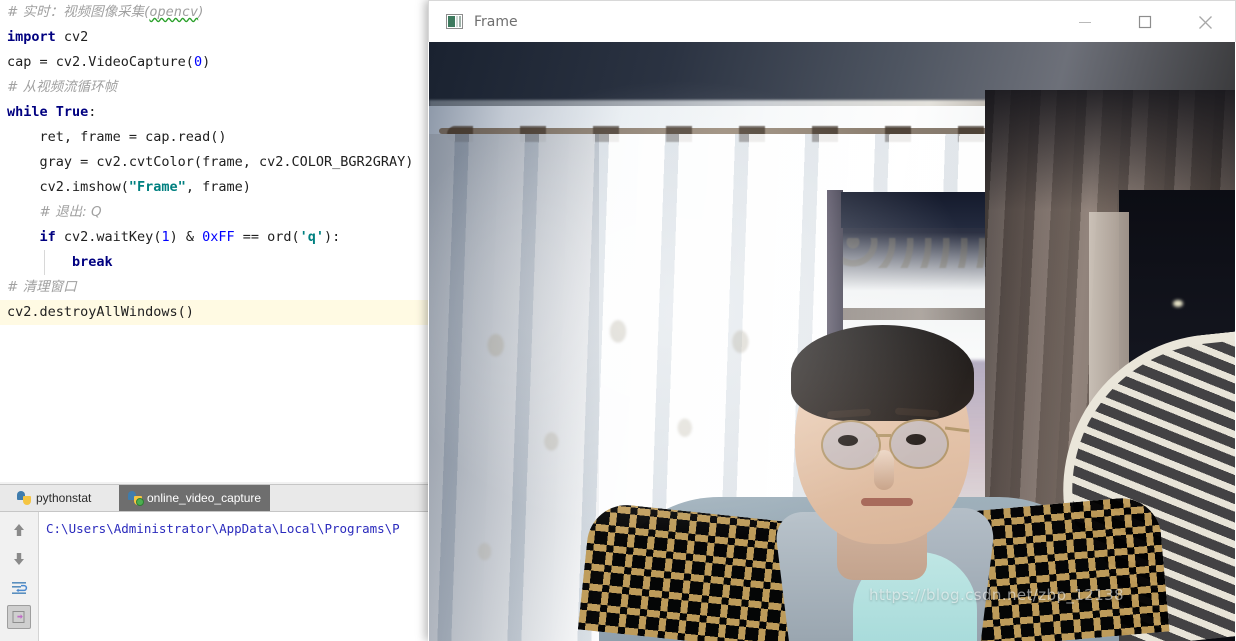 The image size is (1236, 641). I want to click on hair, so click(882, 373).